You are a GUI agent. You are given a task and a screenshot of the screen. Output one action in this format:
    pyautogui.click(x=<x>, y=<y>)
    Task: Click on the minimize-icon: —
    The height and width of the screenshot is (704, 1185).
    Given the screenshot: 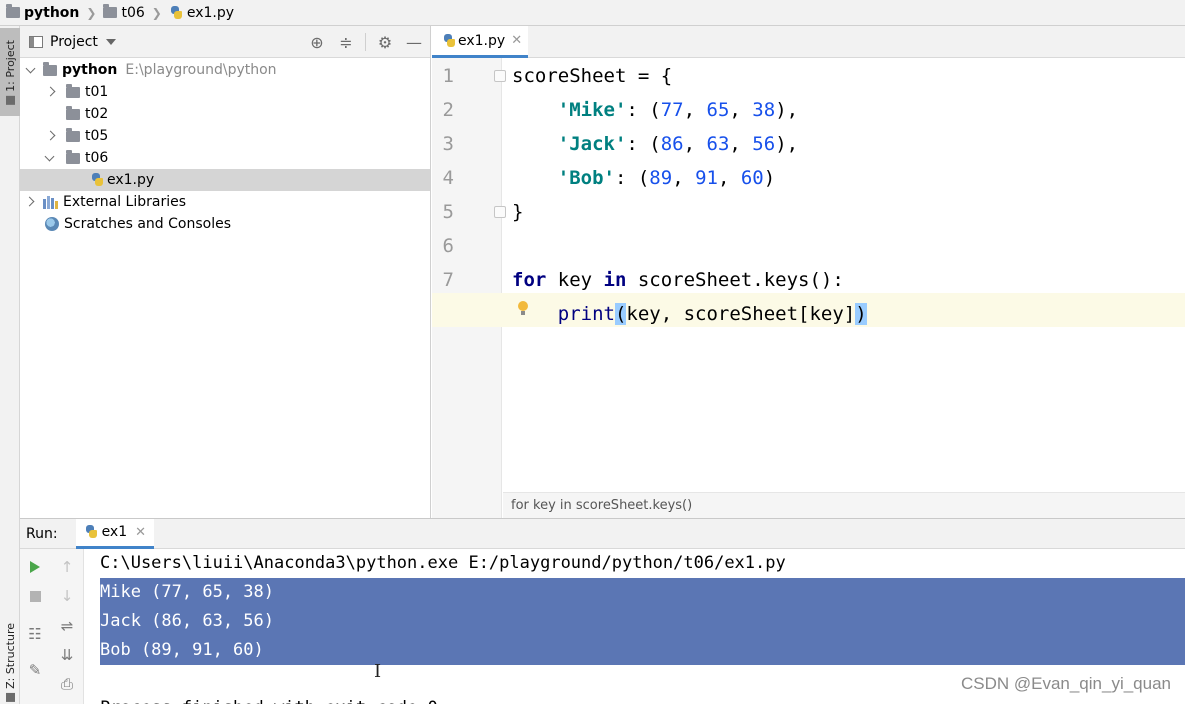 What is the action you would take?
    pyautogui.click(x=414, y=42)
    